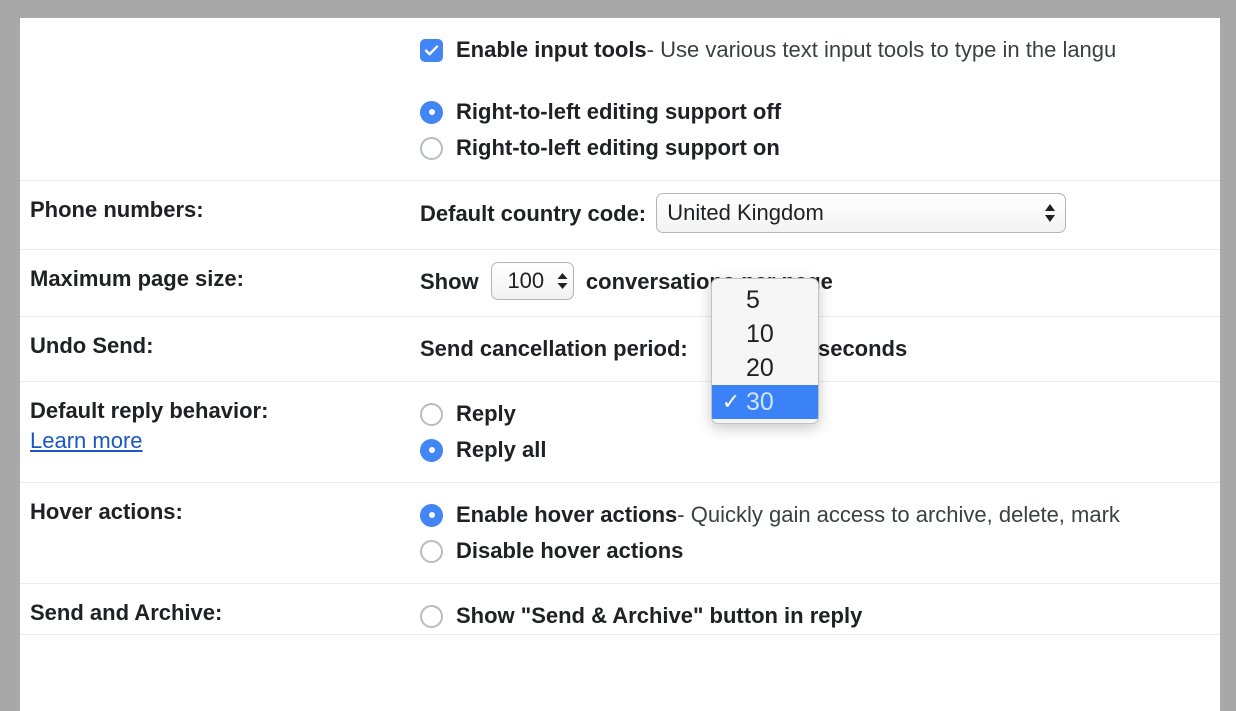 The height and width of the screenshot is (711, 1236). I want to click on learn-more-link: Learn more, so click(220, 441).